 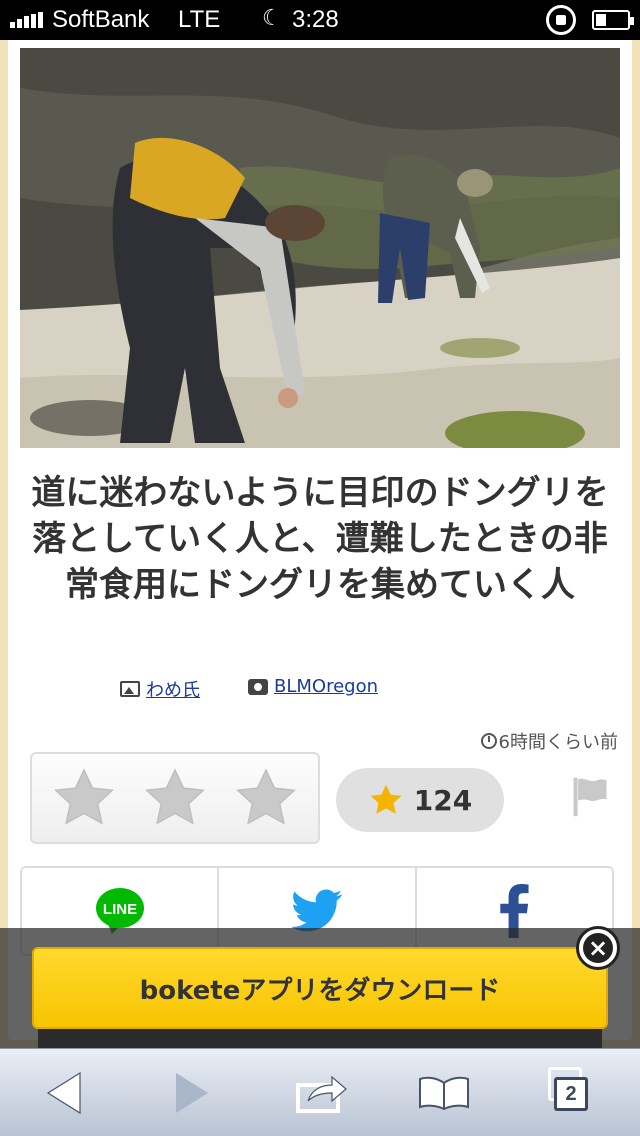 What do you see at coordinates (101, 19) in the screenshot?
I see `carrier-name: SoftBank` at bounding box center [101, 19].